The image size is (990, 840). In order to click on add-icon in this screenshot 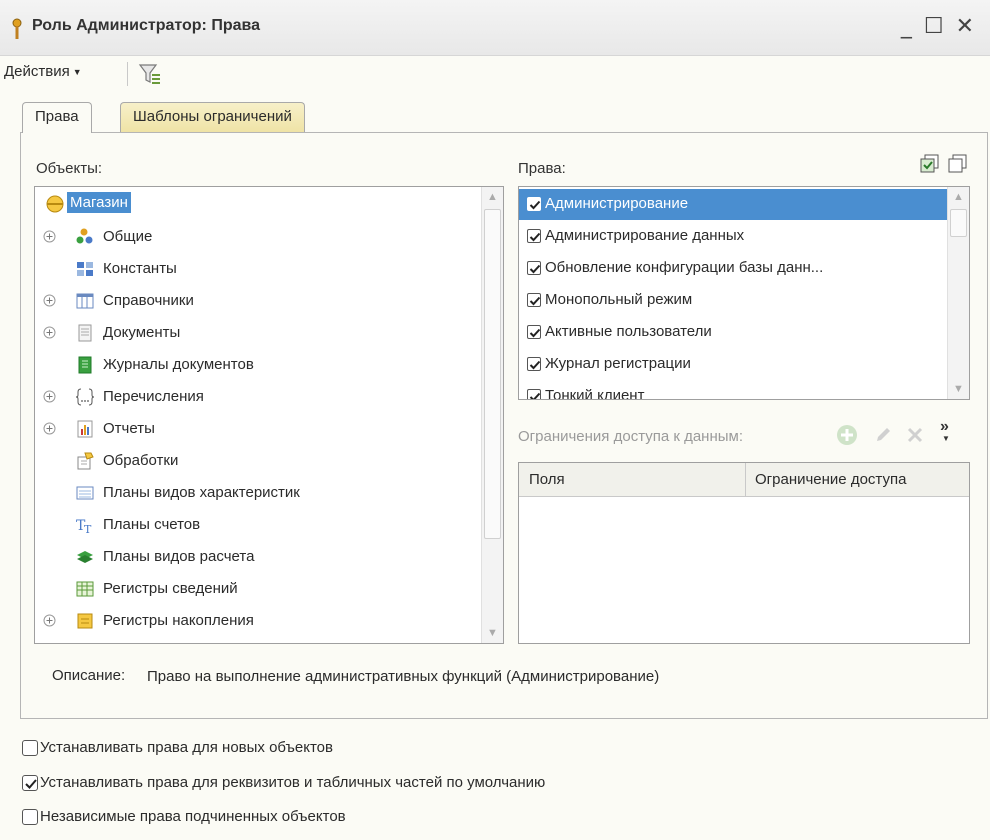, I will do `click(847, 435)`.